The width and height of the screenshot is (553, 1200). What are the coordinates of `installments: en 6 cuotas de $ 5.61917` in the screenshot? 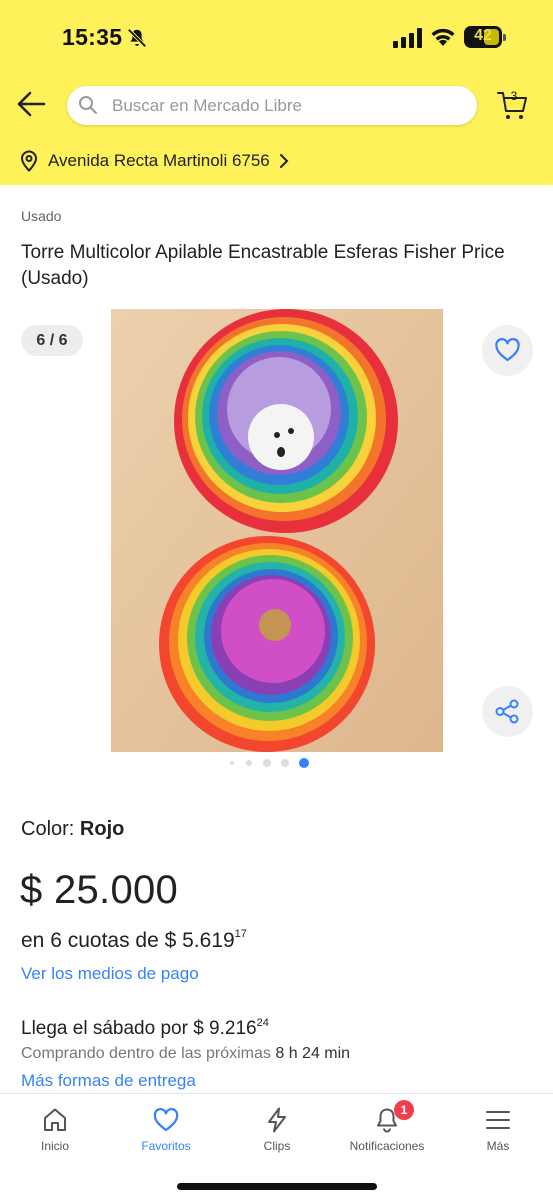 It's located at (134, 940).